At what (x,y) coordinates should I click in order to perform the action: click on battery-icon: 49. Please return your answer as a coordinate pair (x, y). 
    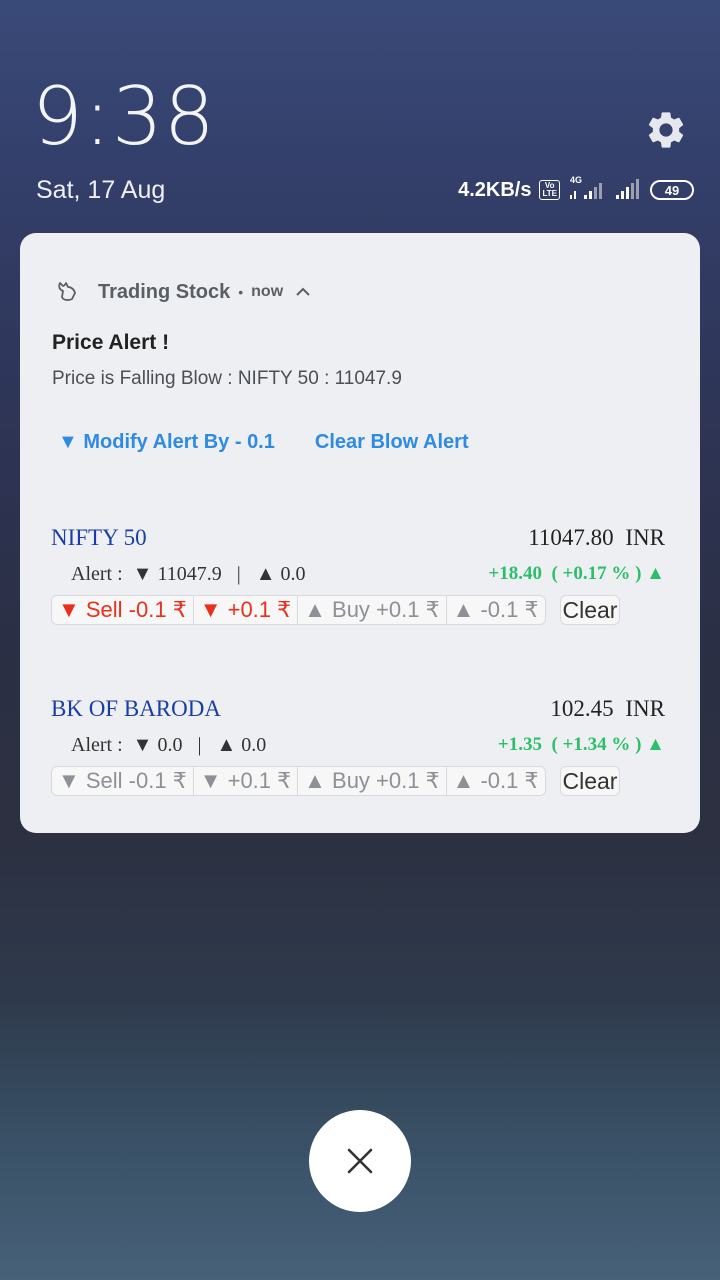
    Looking at the image, I should click on (672, 190).